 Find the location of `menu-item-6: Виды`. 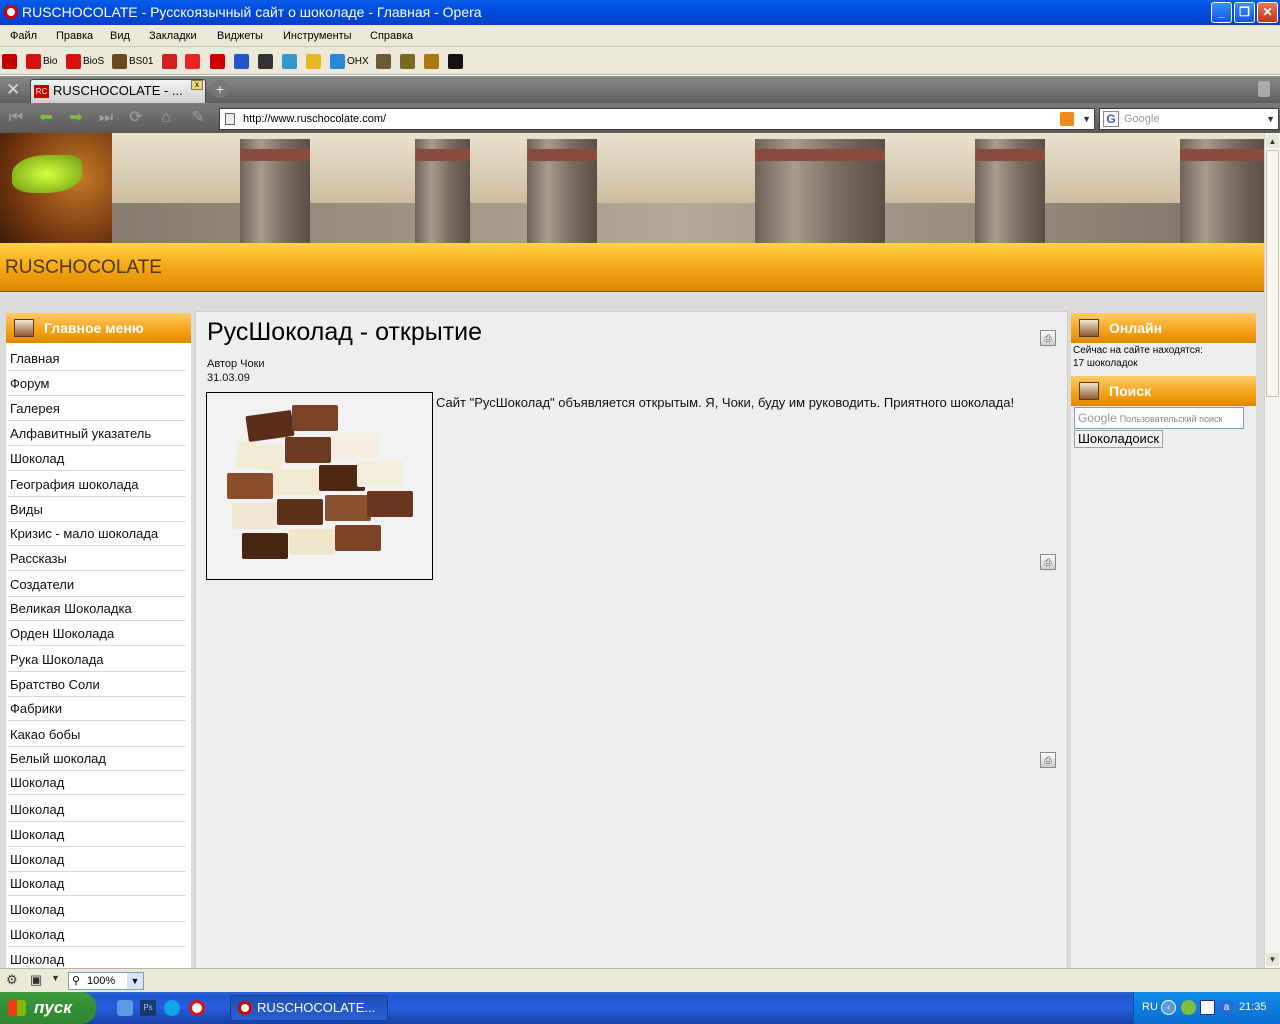

menu-item-6: Виды is located at coordinates (97, 509).